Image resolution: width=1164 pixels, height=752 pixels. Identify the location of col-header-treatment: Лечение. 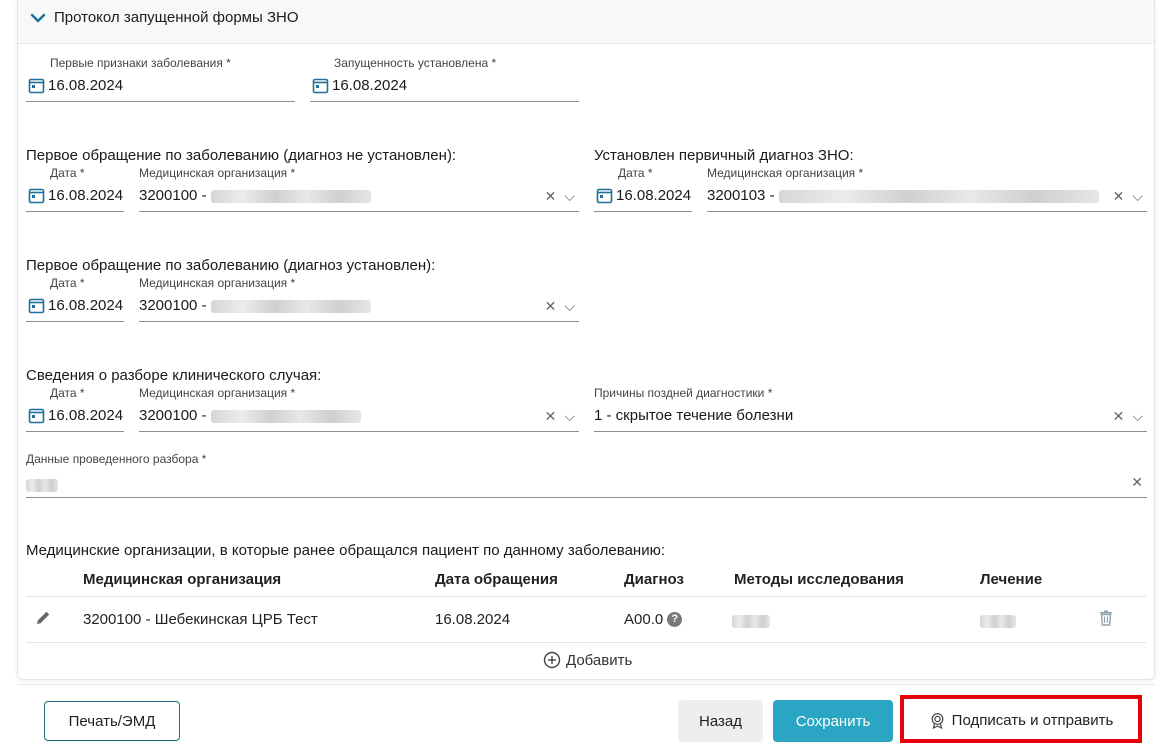
(1011, 579).